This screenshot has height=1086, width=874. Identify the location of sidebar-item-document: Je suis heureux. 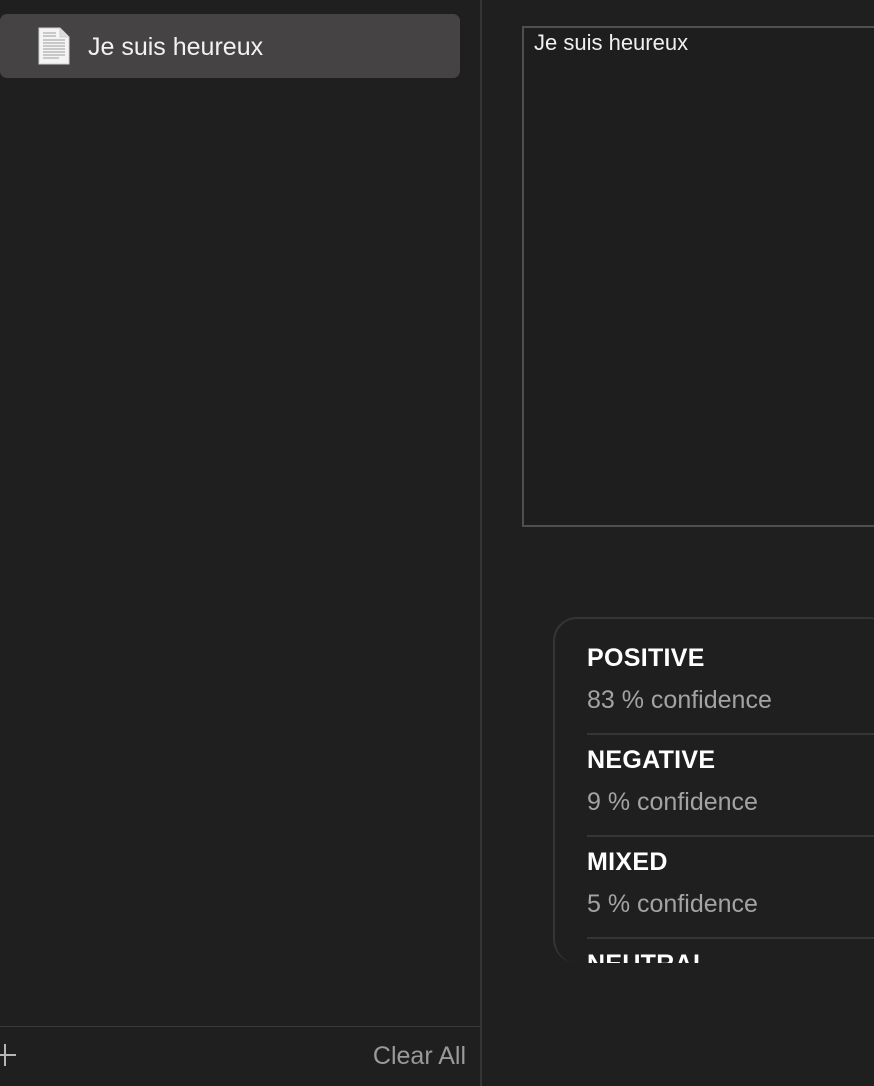
(230, 46).